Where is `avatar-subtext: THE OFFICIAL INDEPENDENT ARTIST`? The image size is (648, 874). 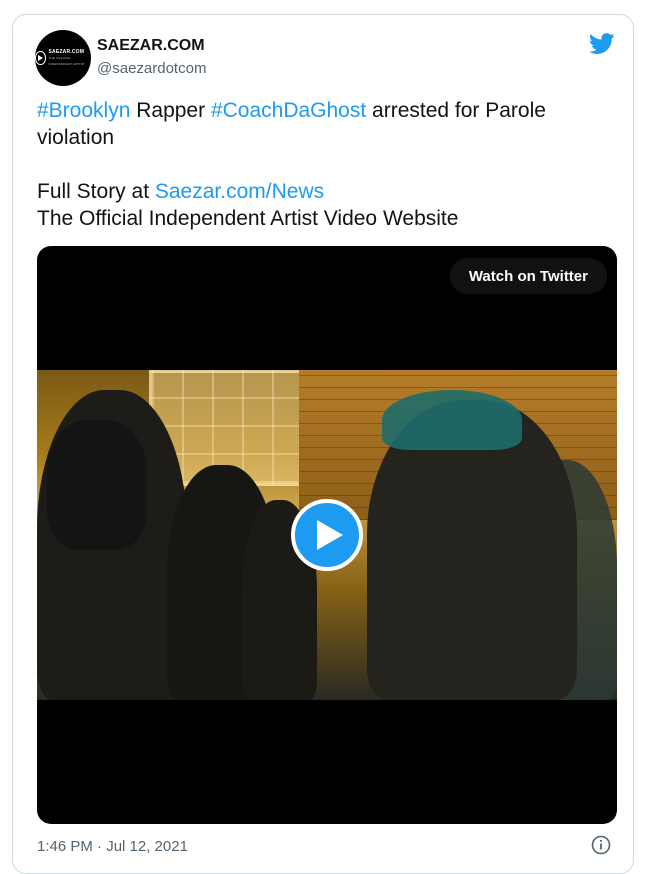
avatar-subtext: THE OFFICIAL INDEPENDENT ARTIST is located at coordinates (66, 61).